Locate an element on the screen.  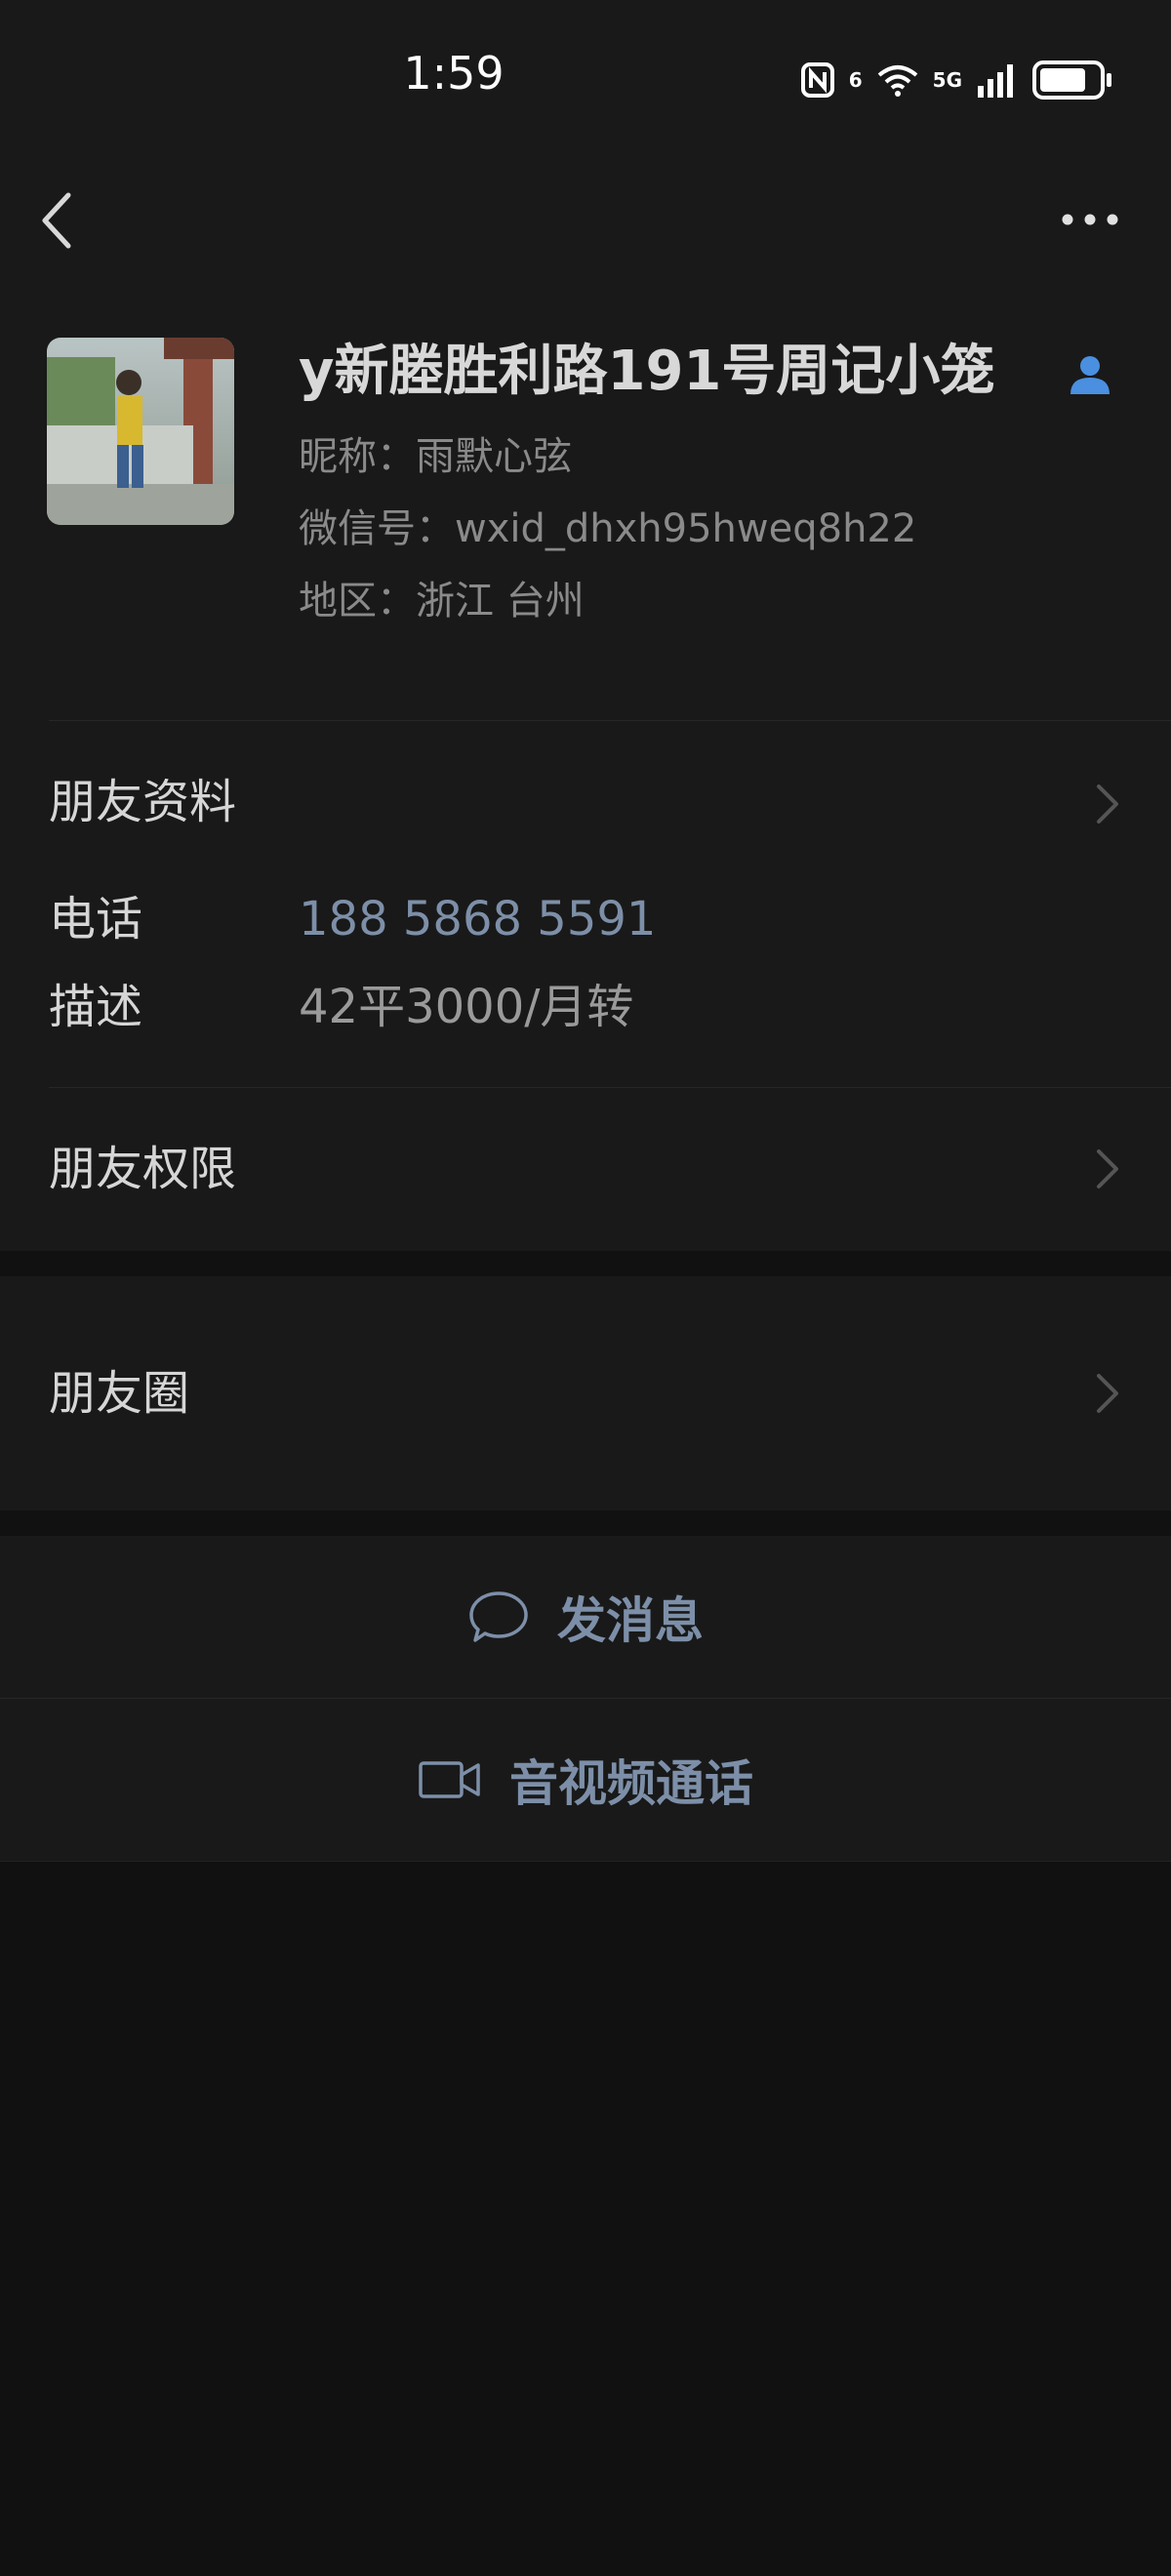
send-message-button: 发消息 is located at coordinates (585, 1617).